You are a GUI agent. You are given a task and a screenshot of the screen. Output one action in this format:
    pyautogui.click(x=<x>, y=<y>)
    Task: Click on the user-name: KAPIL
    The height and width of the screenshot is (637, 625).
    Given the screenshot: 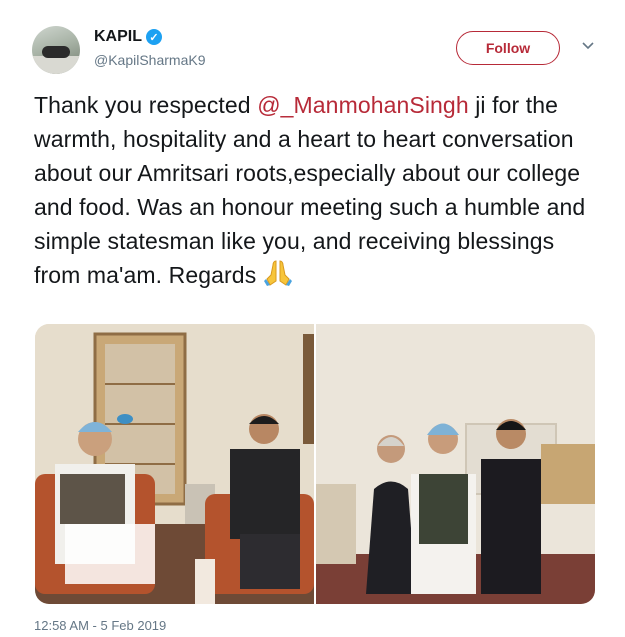 What is the action you would take?
    pyautogui.click(x=118, y=37)
    